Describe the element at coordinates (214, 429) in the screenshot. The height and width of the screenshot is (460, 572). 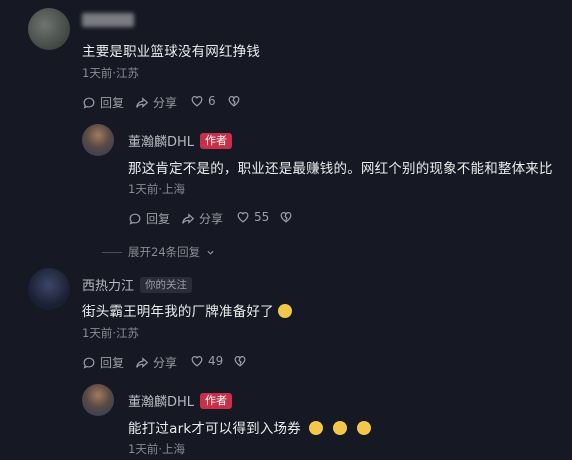
I see `reply-text-body: 能打过ark才可以得到入场券` at that location.